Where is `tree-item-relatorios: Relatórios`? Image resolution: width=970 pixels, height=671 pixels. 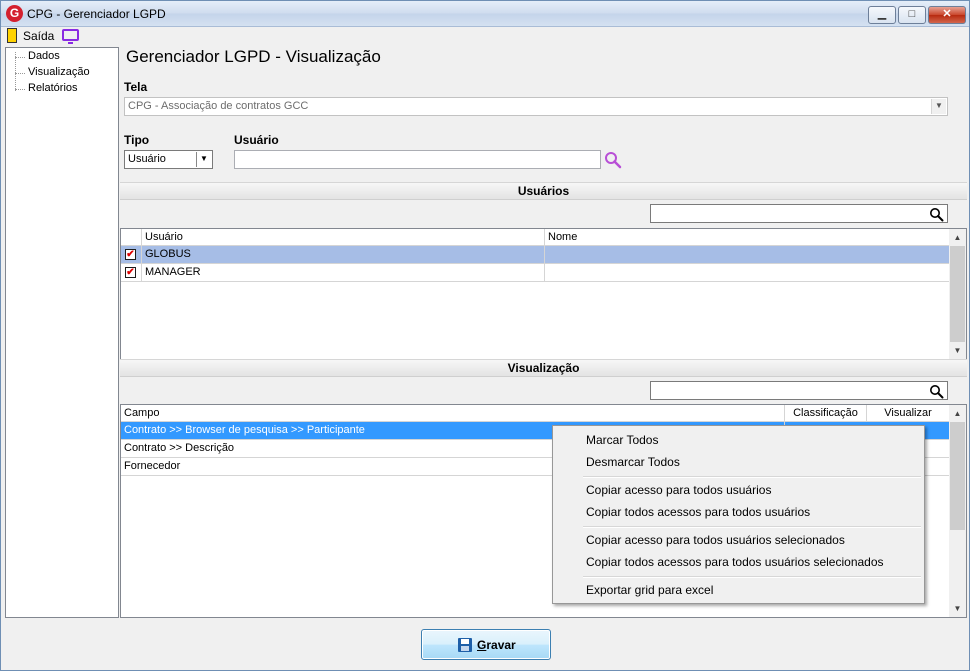 tree-item-relatorios: Relatórios is located at coordinates (53, 88).